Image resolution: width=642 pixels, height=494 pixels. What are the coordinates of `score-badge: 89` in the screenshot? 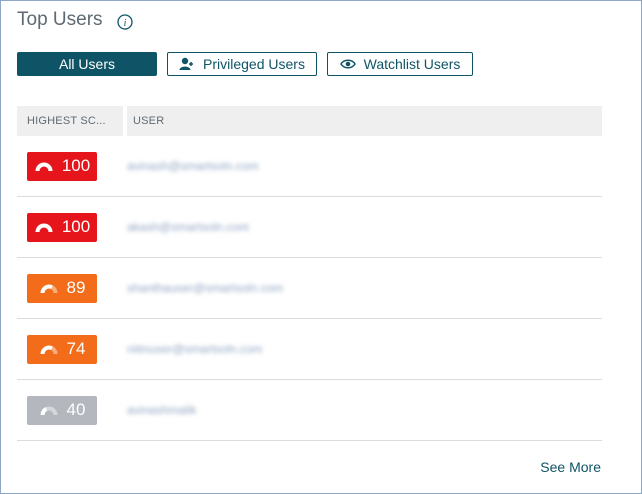 It's located at (62, 288).